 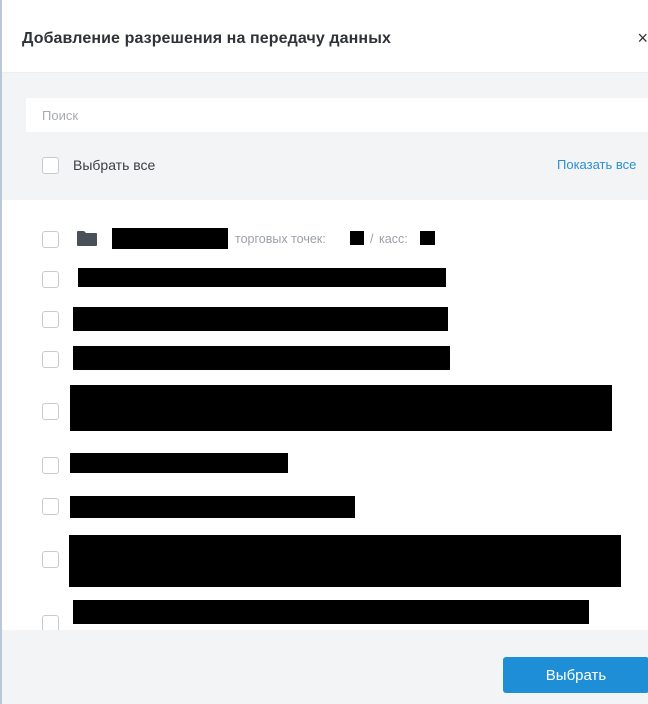 I want to click on select-all-checkbox, so click(x=50, y=165).